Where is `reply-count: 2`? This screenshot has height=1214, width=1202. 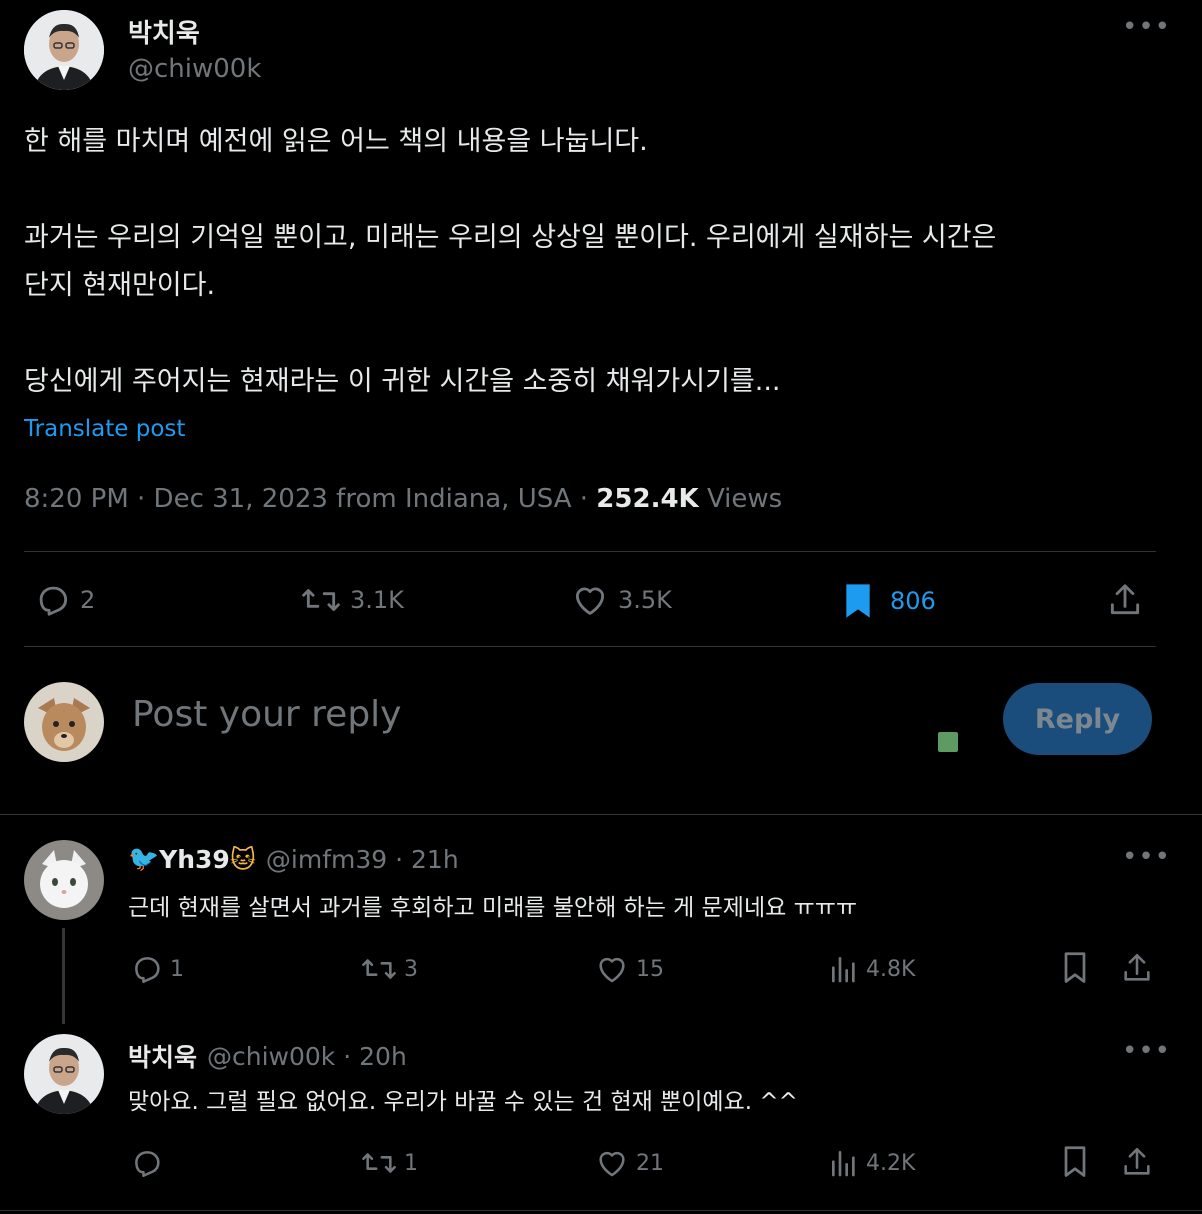
reply-count: 2 is located at coordinates (88, 600).